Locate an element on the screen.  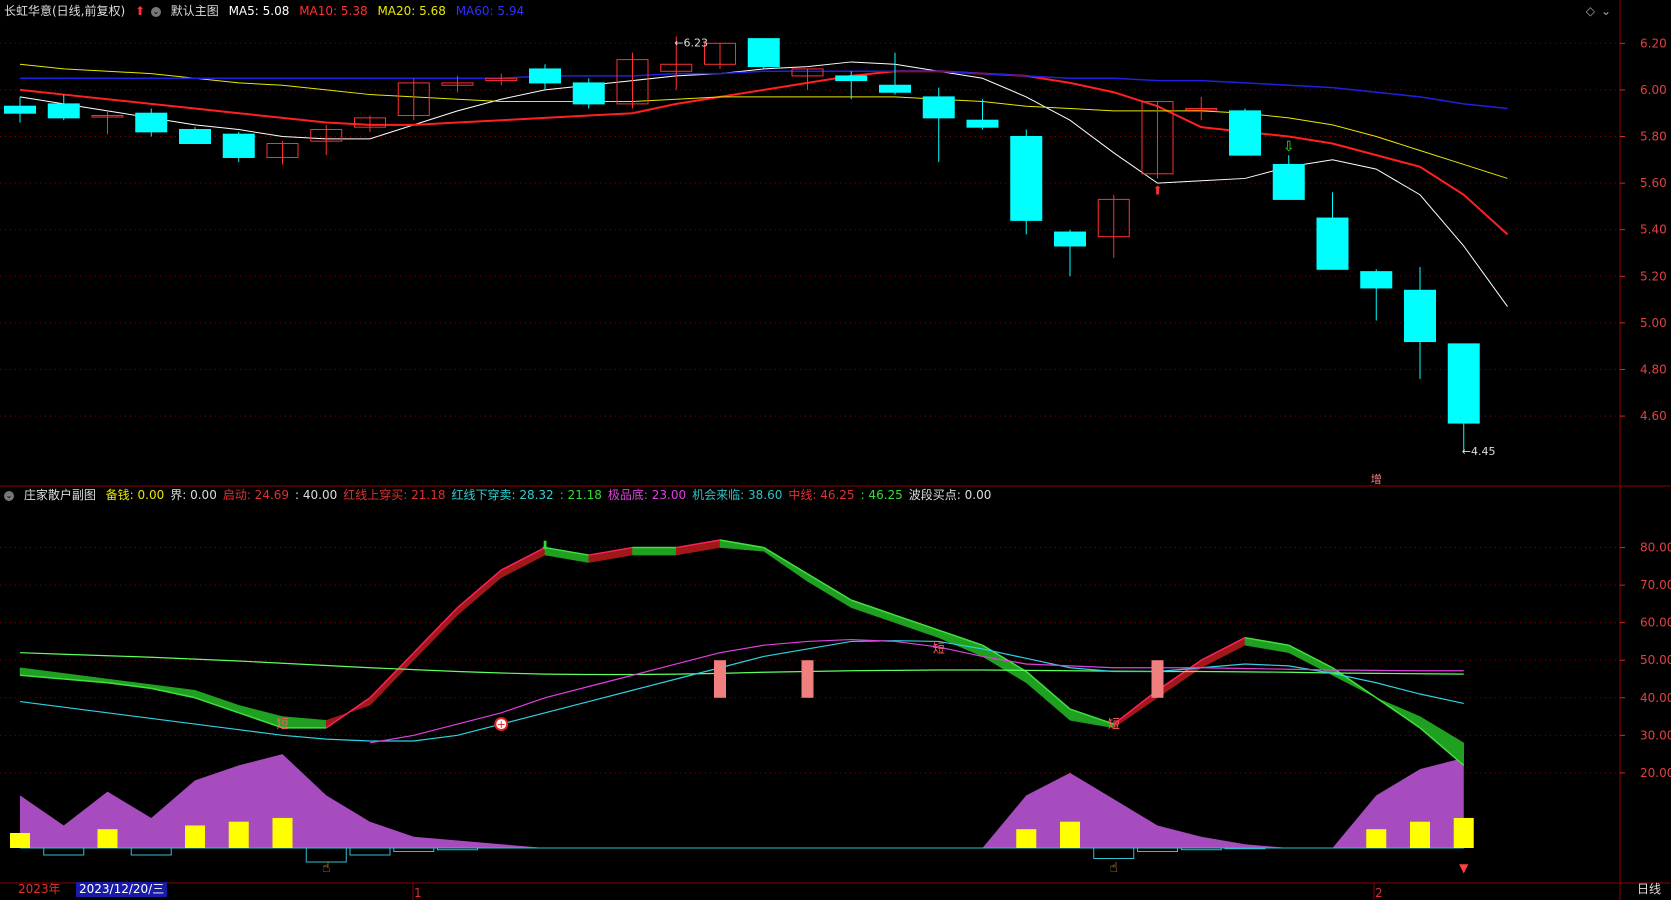
indicator-value-0: 备钱: 0.00 is located at coordinates (135, 495).